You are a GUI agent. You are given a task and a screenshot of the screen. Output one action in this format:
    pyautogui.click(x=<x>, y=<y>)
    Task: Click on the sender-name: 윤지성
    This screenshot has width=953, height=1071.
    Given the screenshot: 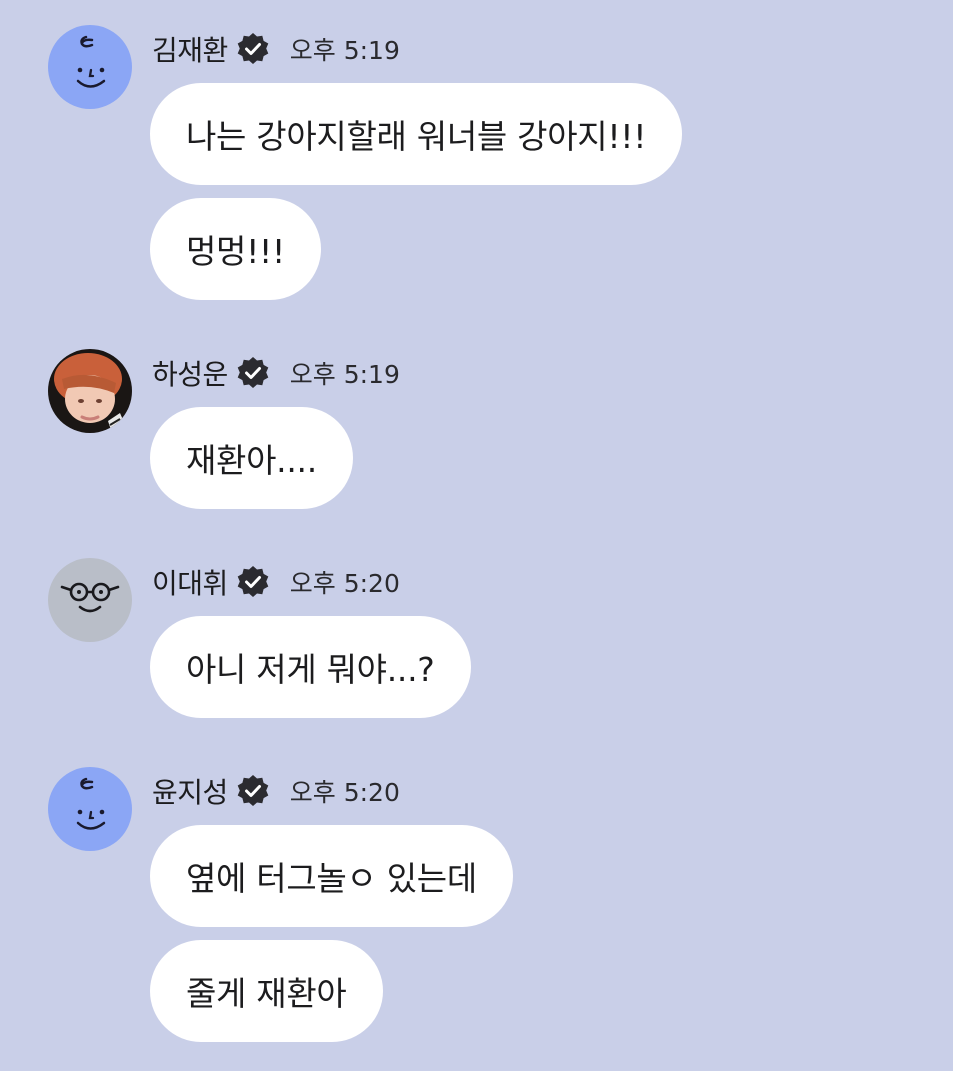 What is the action you would take?
    pyautogui.click(x=190, y=791)
    